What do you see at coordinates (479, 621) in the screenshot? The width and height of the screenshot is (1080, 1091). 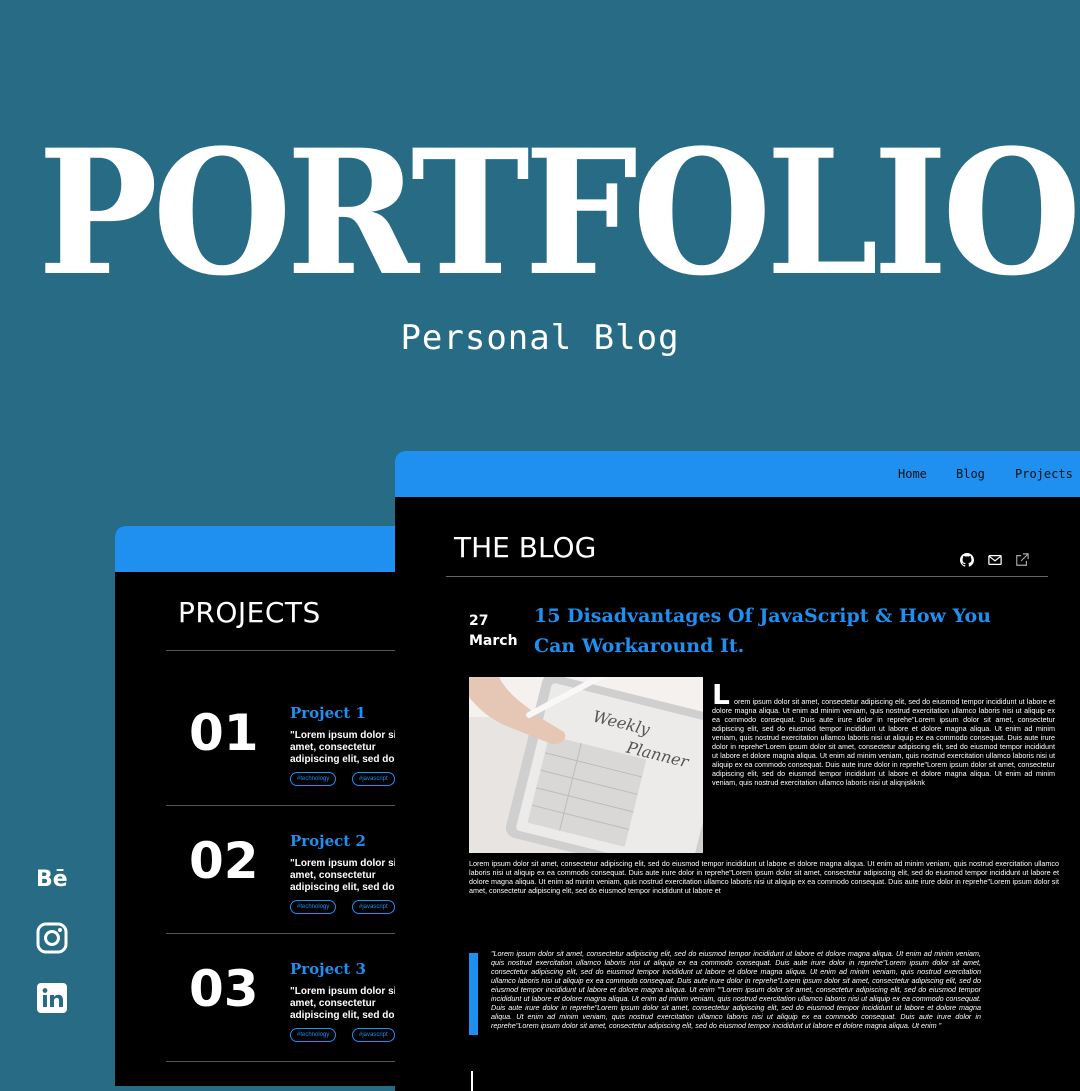 I see `post-day: 27` at bounding box center [479, 621].